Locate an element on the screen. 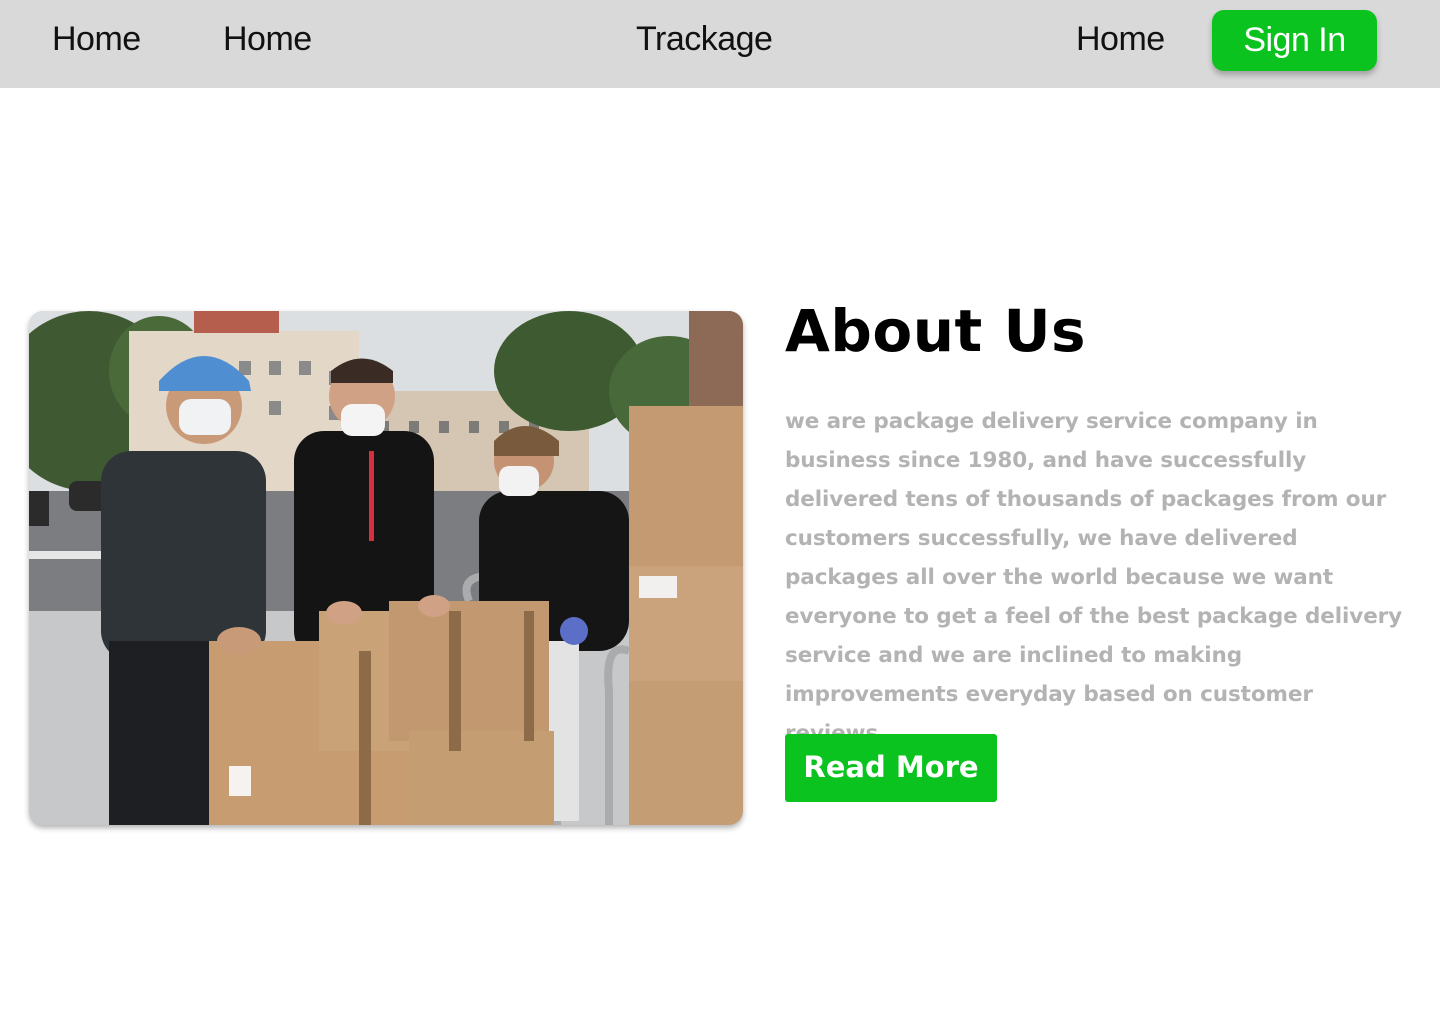 This screenshot has height=1024, width=1440. nav-link-home-3: Home is located at coordinates (1120, 39).